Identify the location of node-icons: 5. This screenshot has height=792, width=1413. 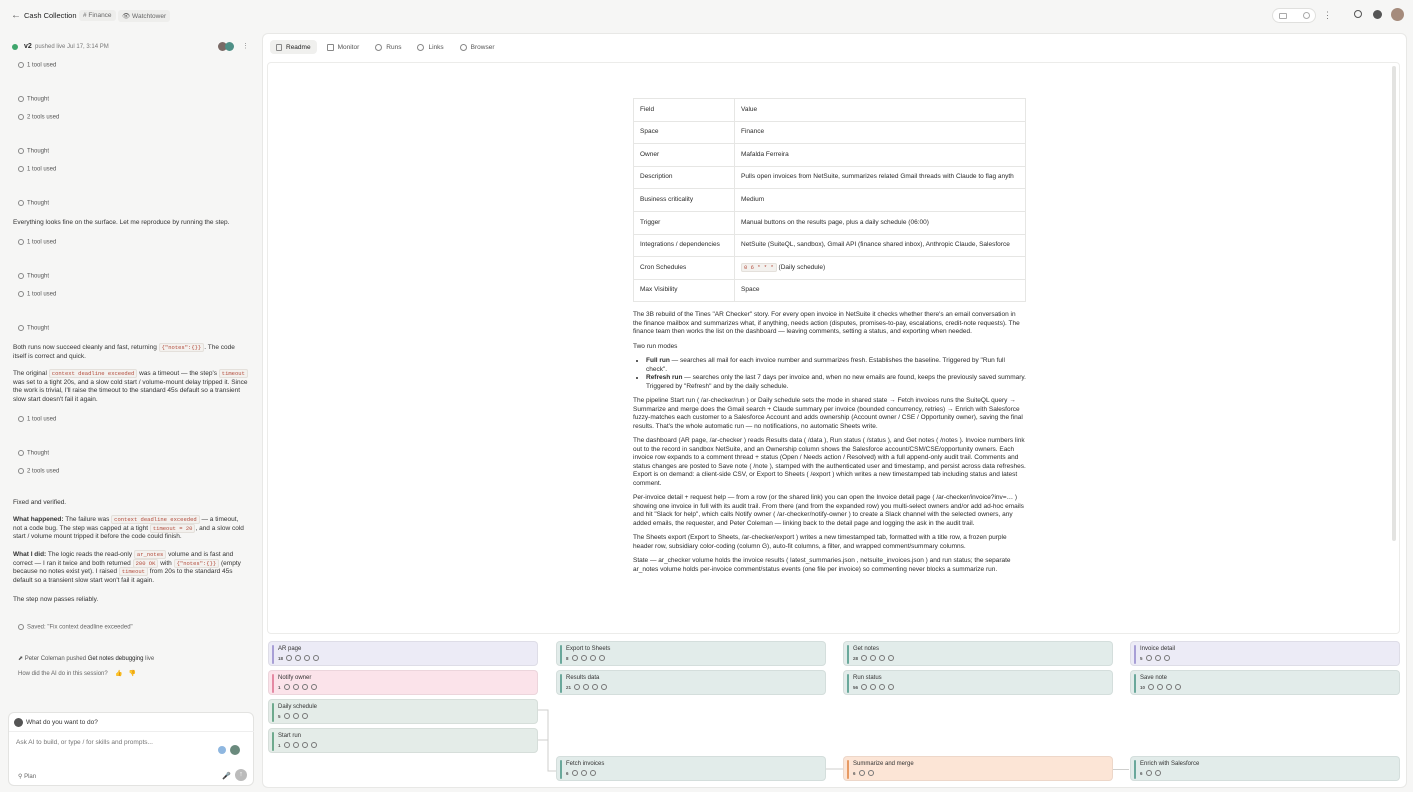
(293, 716).